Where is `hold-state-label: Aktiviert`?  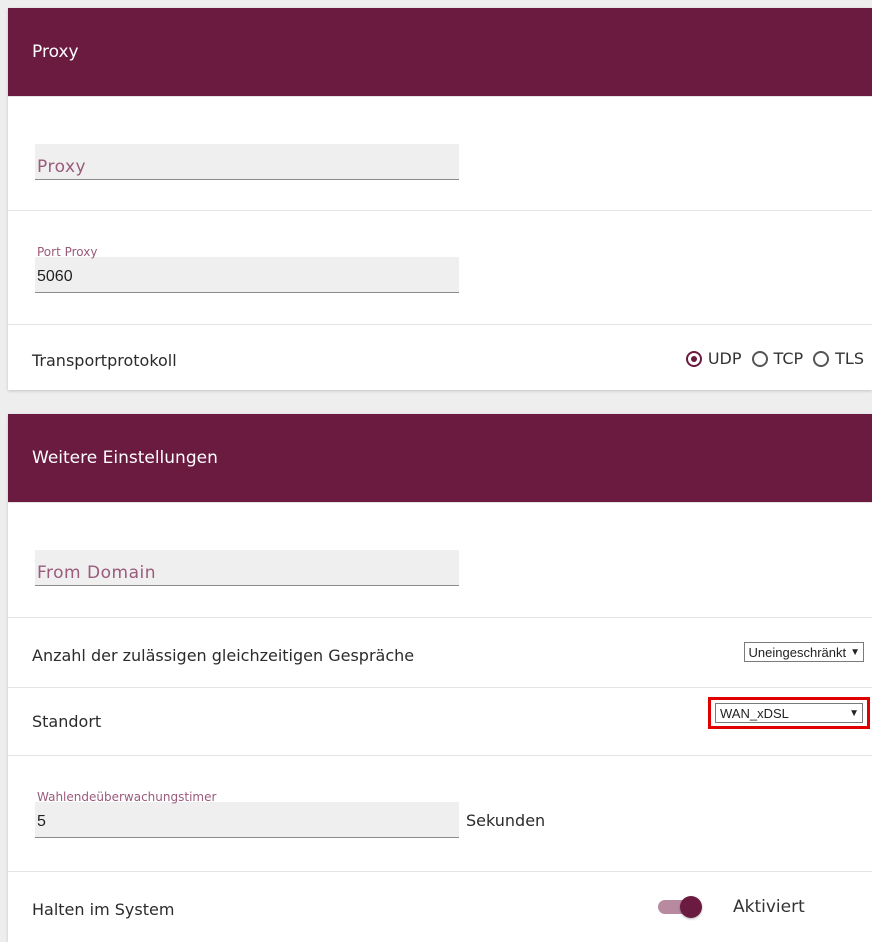
hold-state-label: Aktiviert is located at coordinates (769, 907).